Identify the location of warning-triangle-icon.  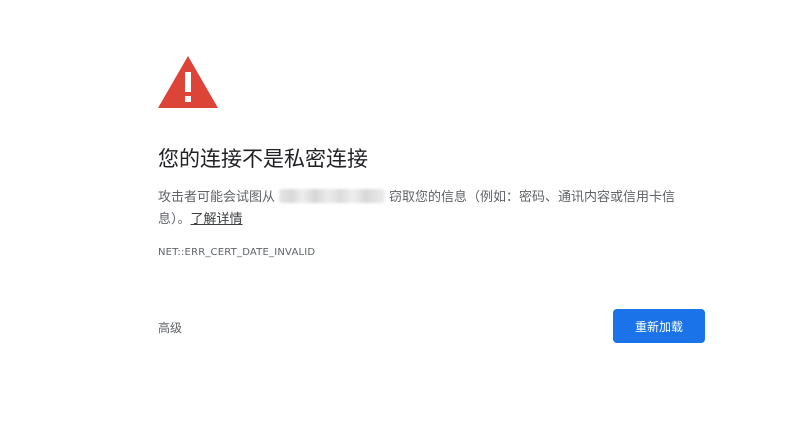
(188, 82).